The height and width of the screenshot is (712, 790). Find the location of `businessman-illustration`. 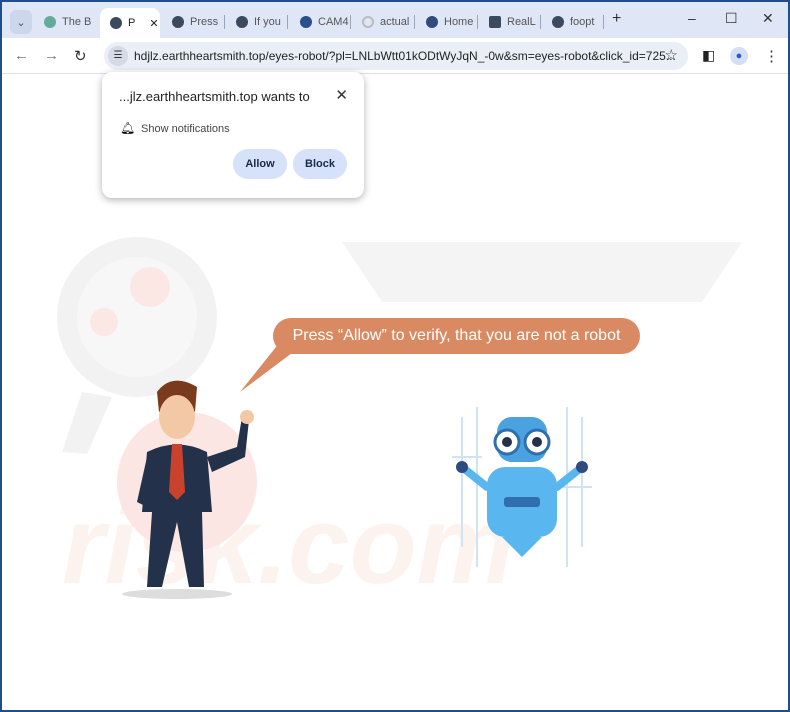

businessman-illustration is located at coordinates (187, 489).